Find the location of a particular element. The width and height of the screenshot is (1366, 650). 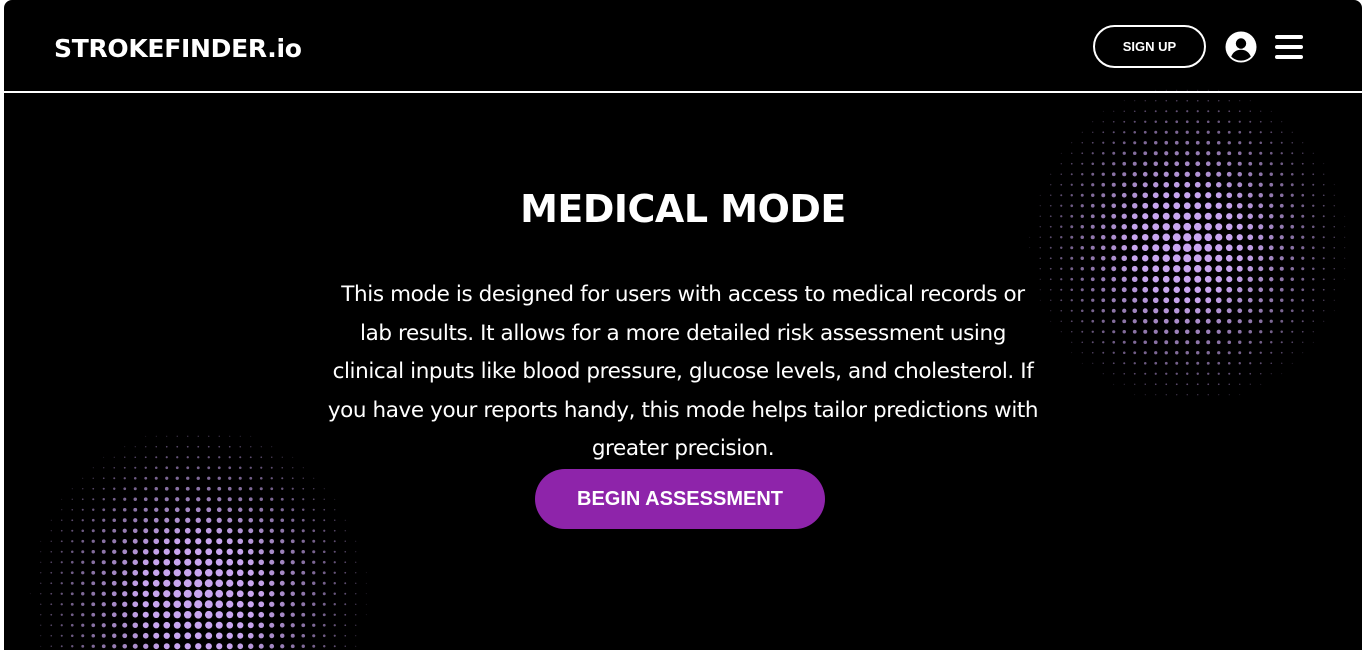

site-logo: STROKEFINDER.io is located at coordinates (178, 49).